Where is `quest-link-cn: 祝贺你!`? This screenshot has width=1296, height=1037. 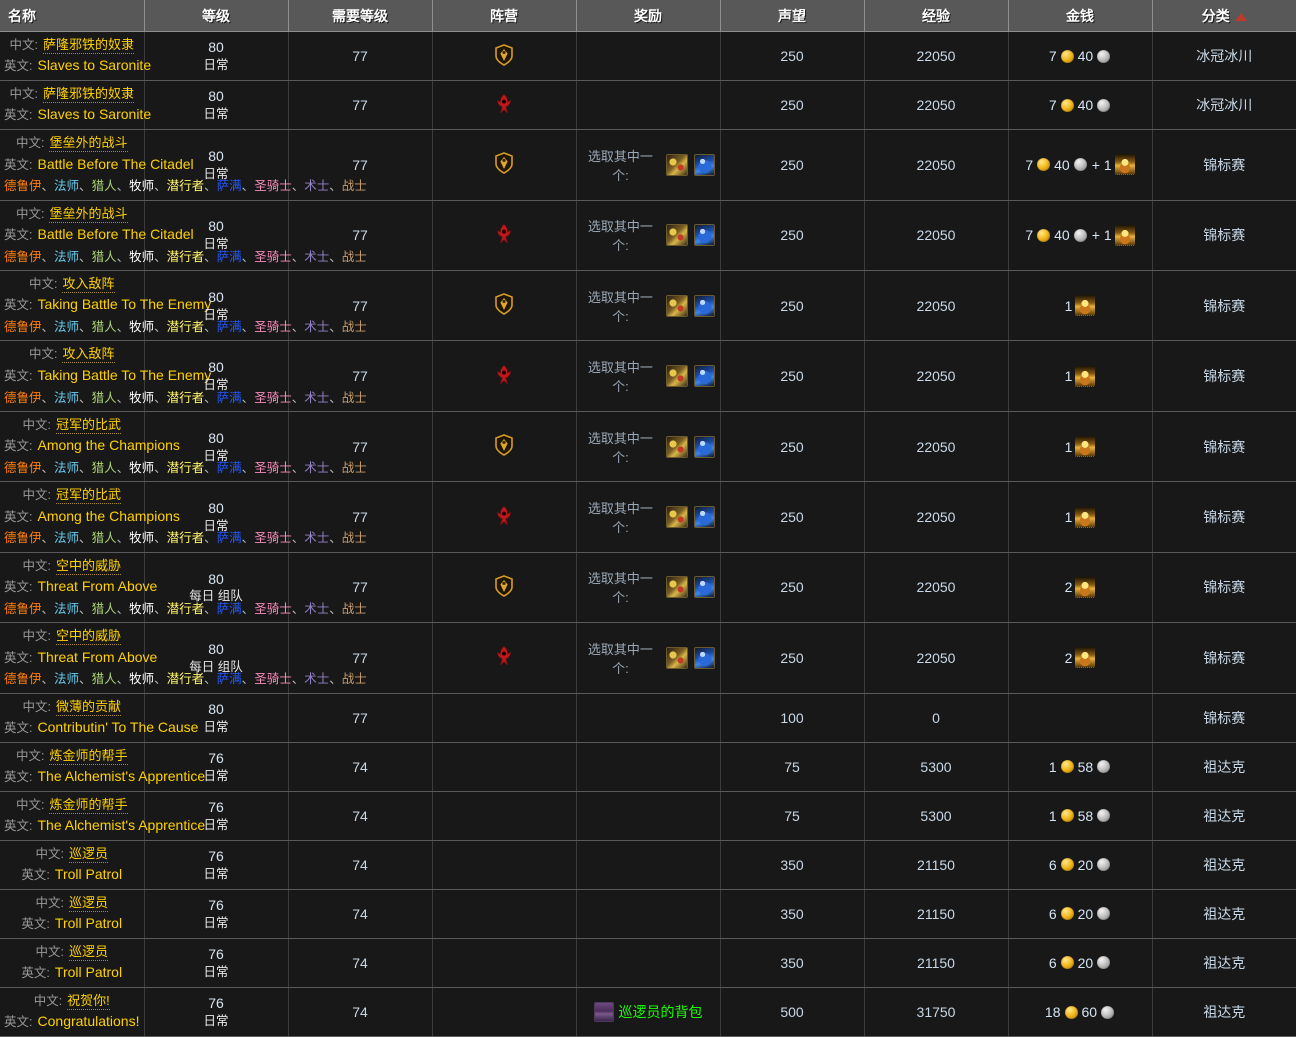 quest-link-cn: 祝贺你! is located at coordinates (88, 1001).